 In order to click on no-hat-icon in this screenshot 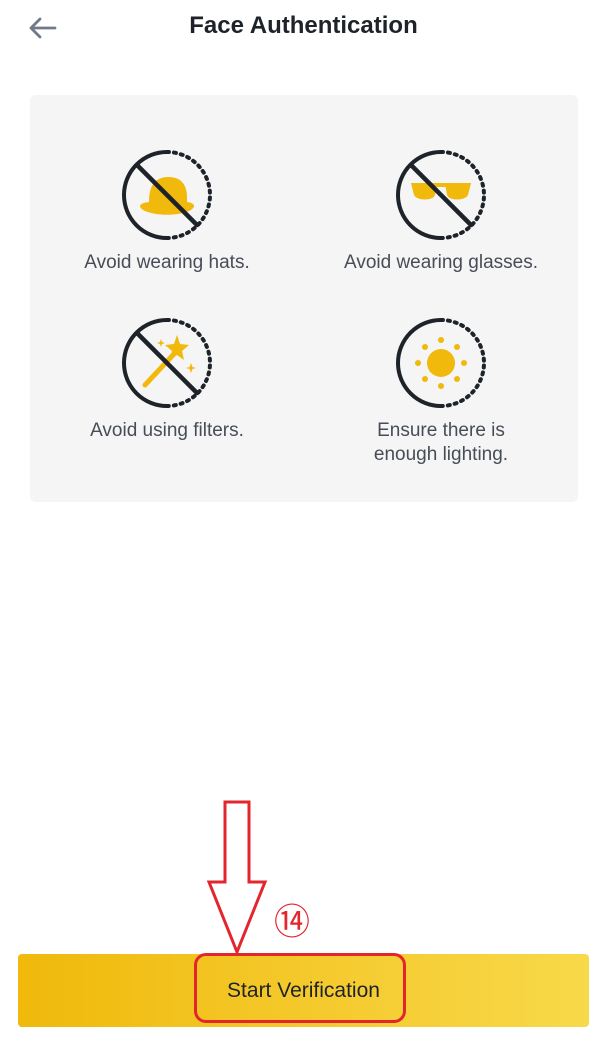, I will do `click(167, 195)`.